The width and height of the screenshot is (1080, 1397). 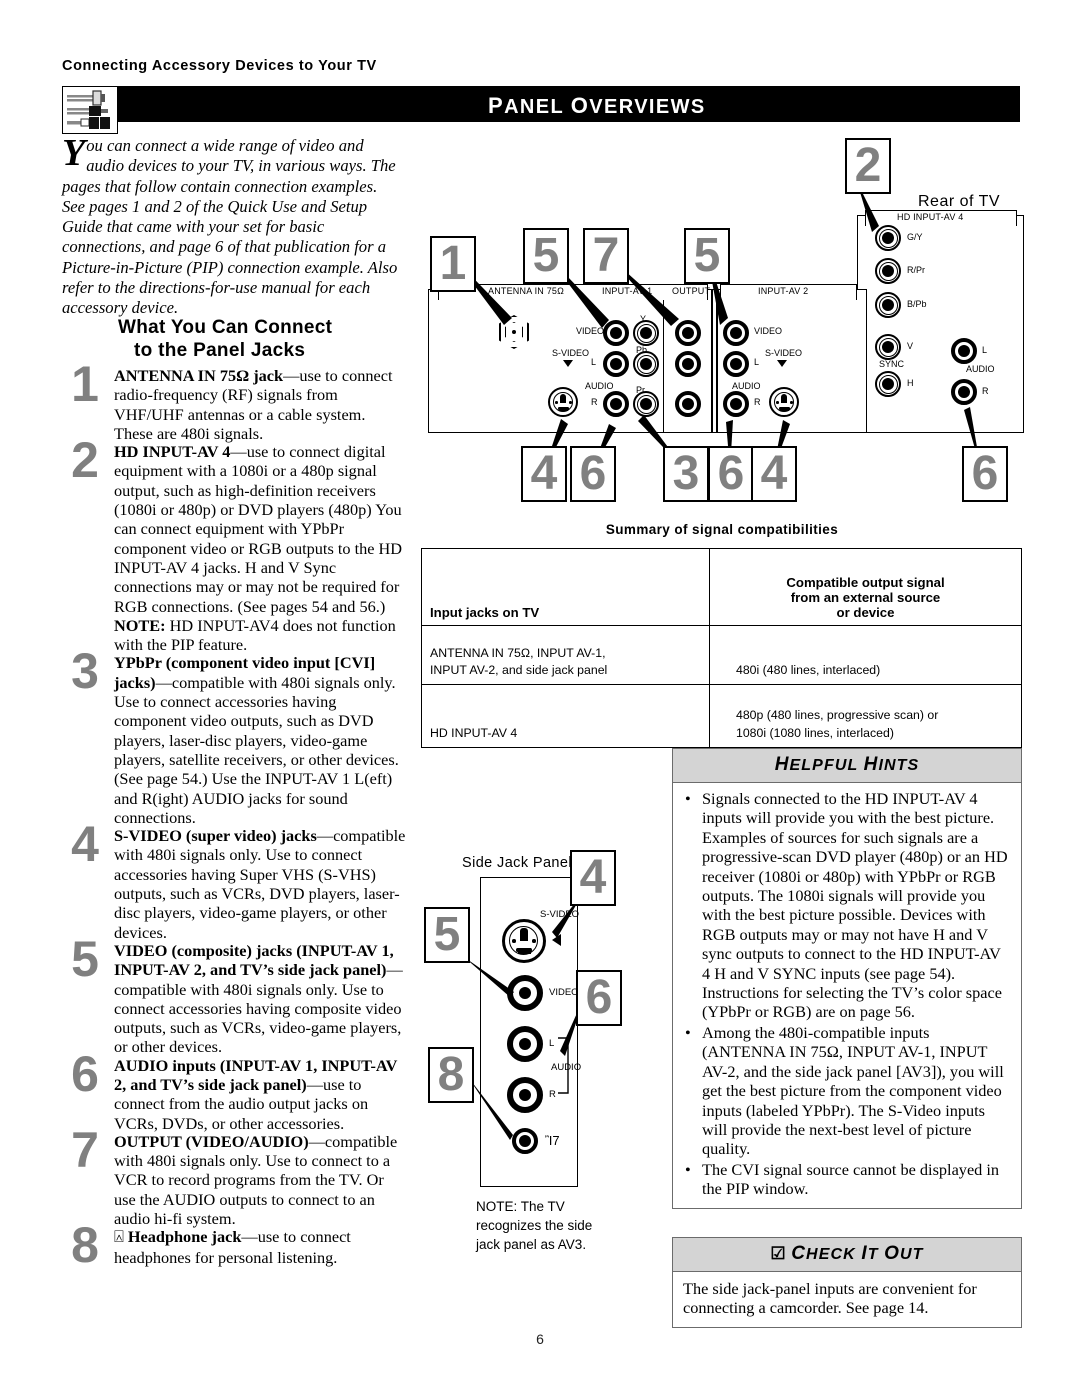 I want to click on list-item-bold: S-VIDEO (super video) jacks, so click(x=215, y=836).